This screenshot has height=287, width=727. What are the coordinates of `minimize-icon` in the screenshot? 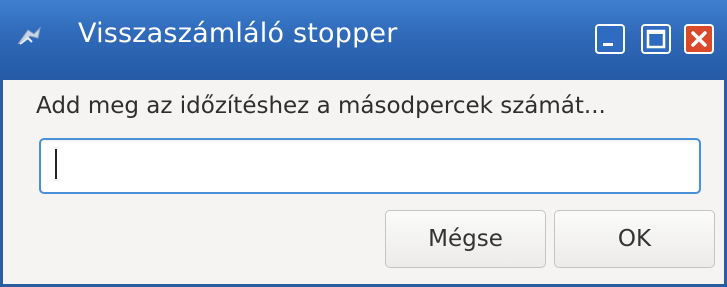 It's located at (608, 44).